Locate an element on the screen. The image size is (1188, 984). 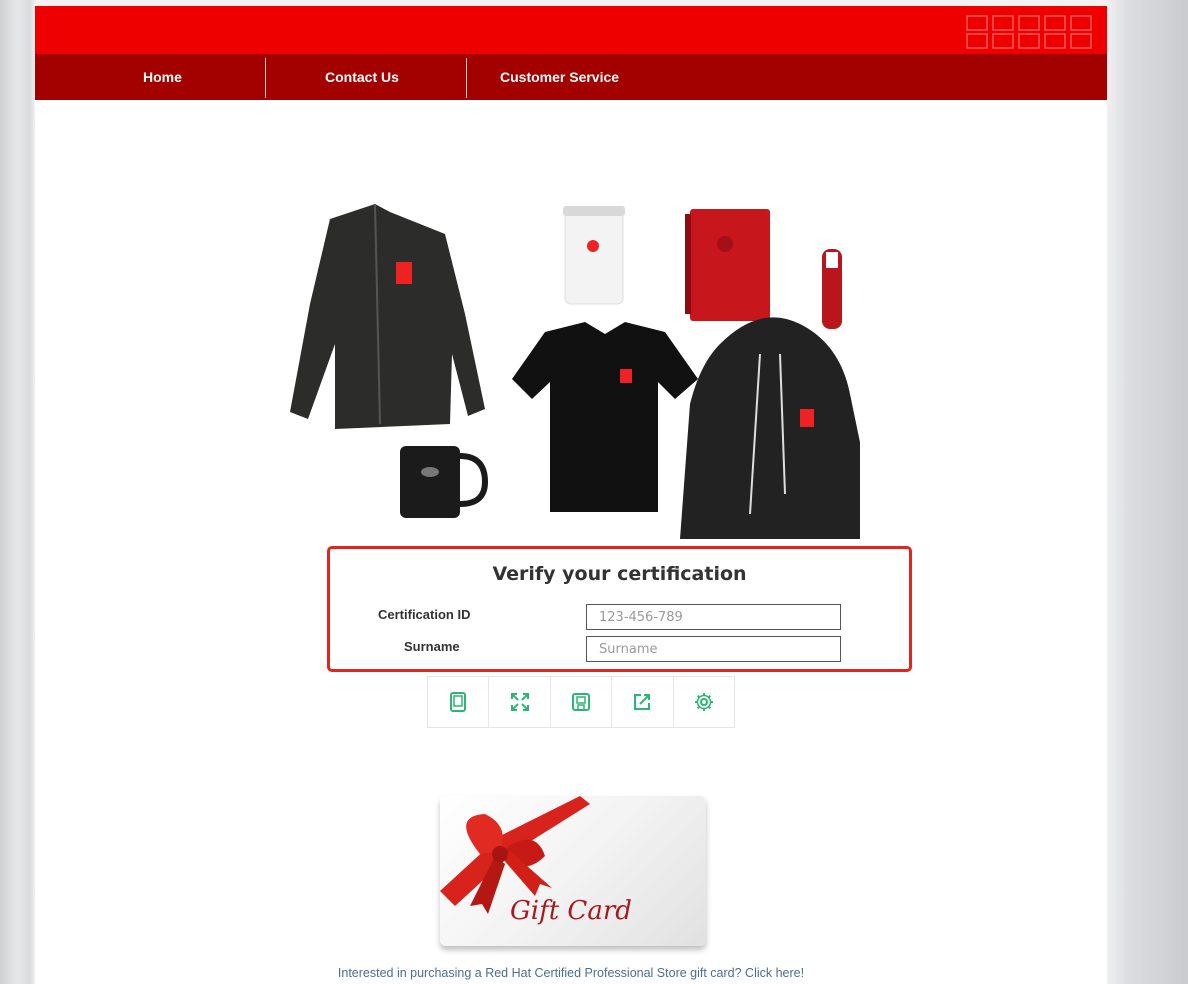
gift-card-image: Gift Card is located at coordinates (573, 871).